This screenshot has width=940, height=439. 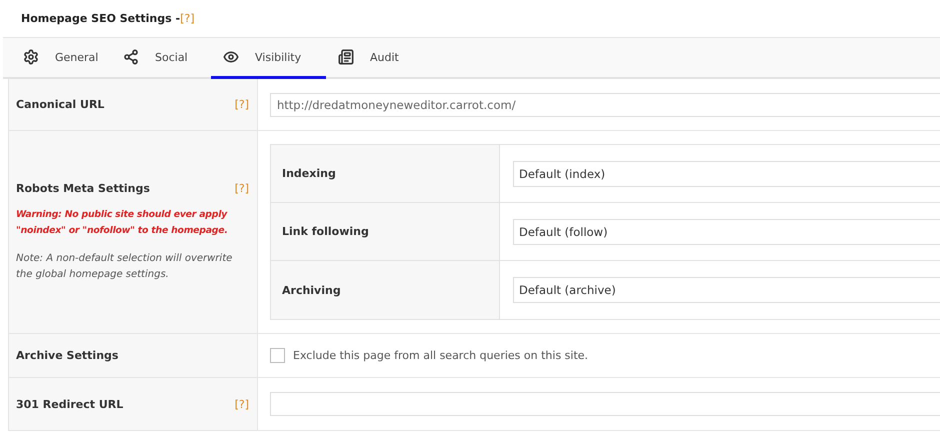 I want to click on checkbox-label: Exclude this page from all search queries on this site., so click(x=440, y=355).